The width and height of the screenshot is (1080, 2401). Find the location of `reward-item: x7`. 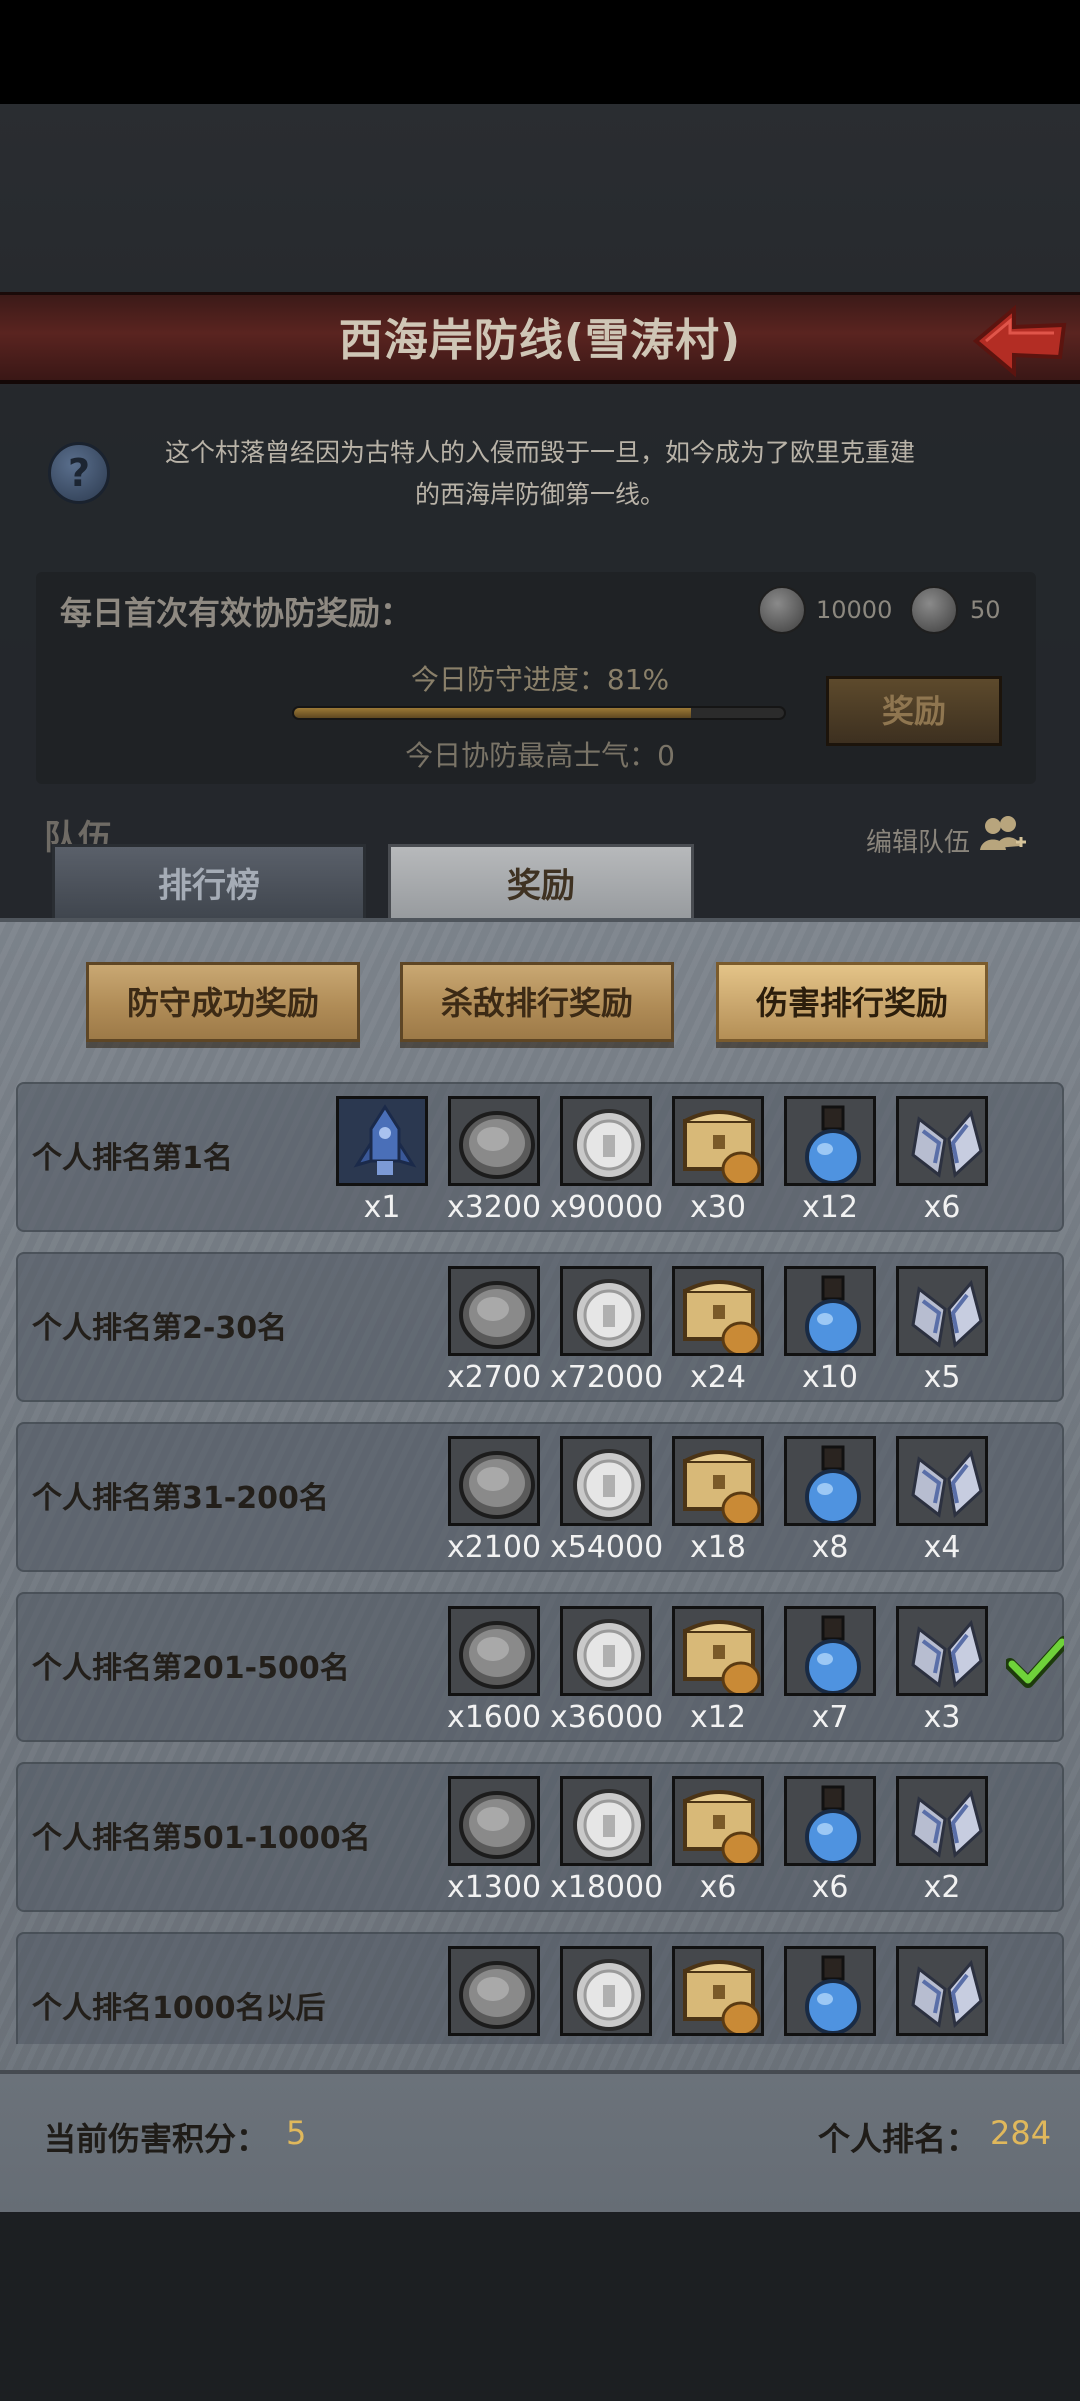

reward-item: x7 is located at coordinates (830, 1670).